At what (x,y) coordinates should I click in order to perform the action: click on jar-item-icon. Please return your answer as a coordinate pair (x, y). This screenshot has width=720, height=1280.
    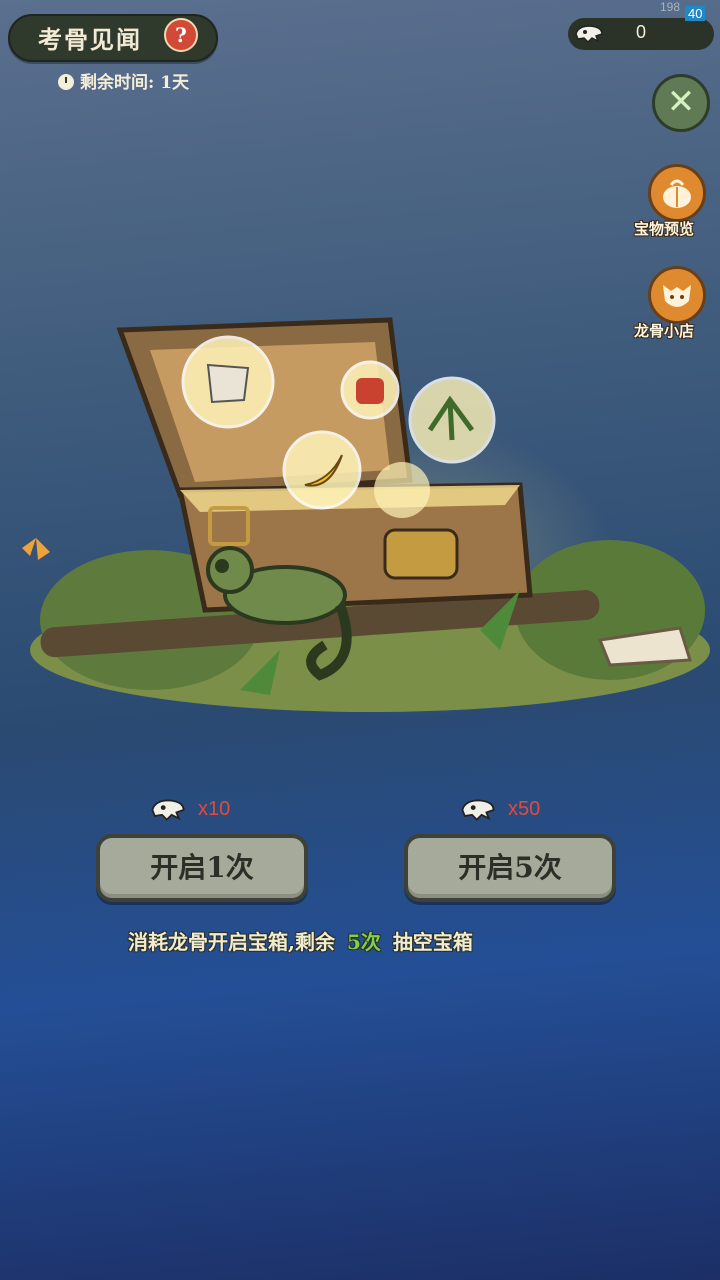
    Looking at the image, I should click on (370, 391).